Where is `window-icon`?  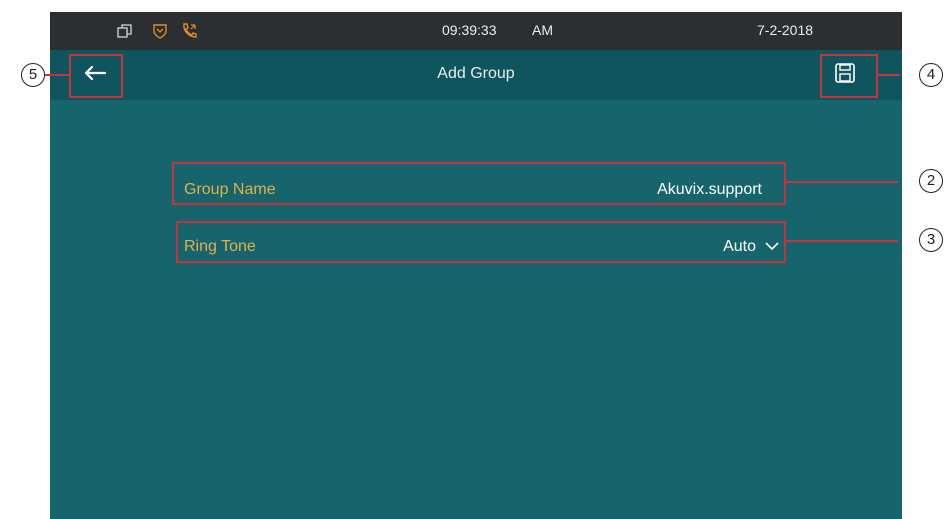
window-icon is located at coordinates (125, 31).